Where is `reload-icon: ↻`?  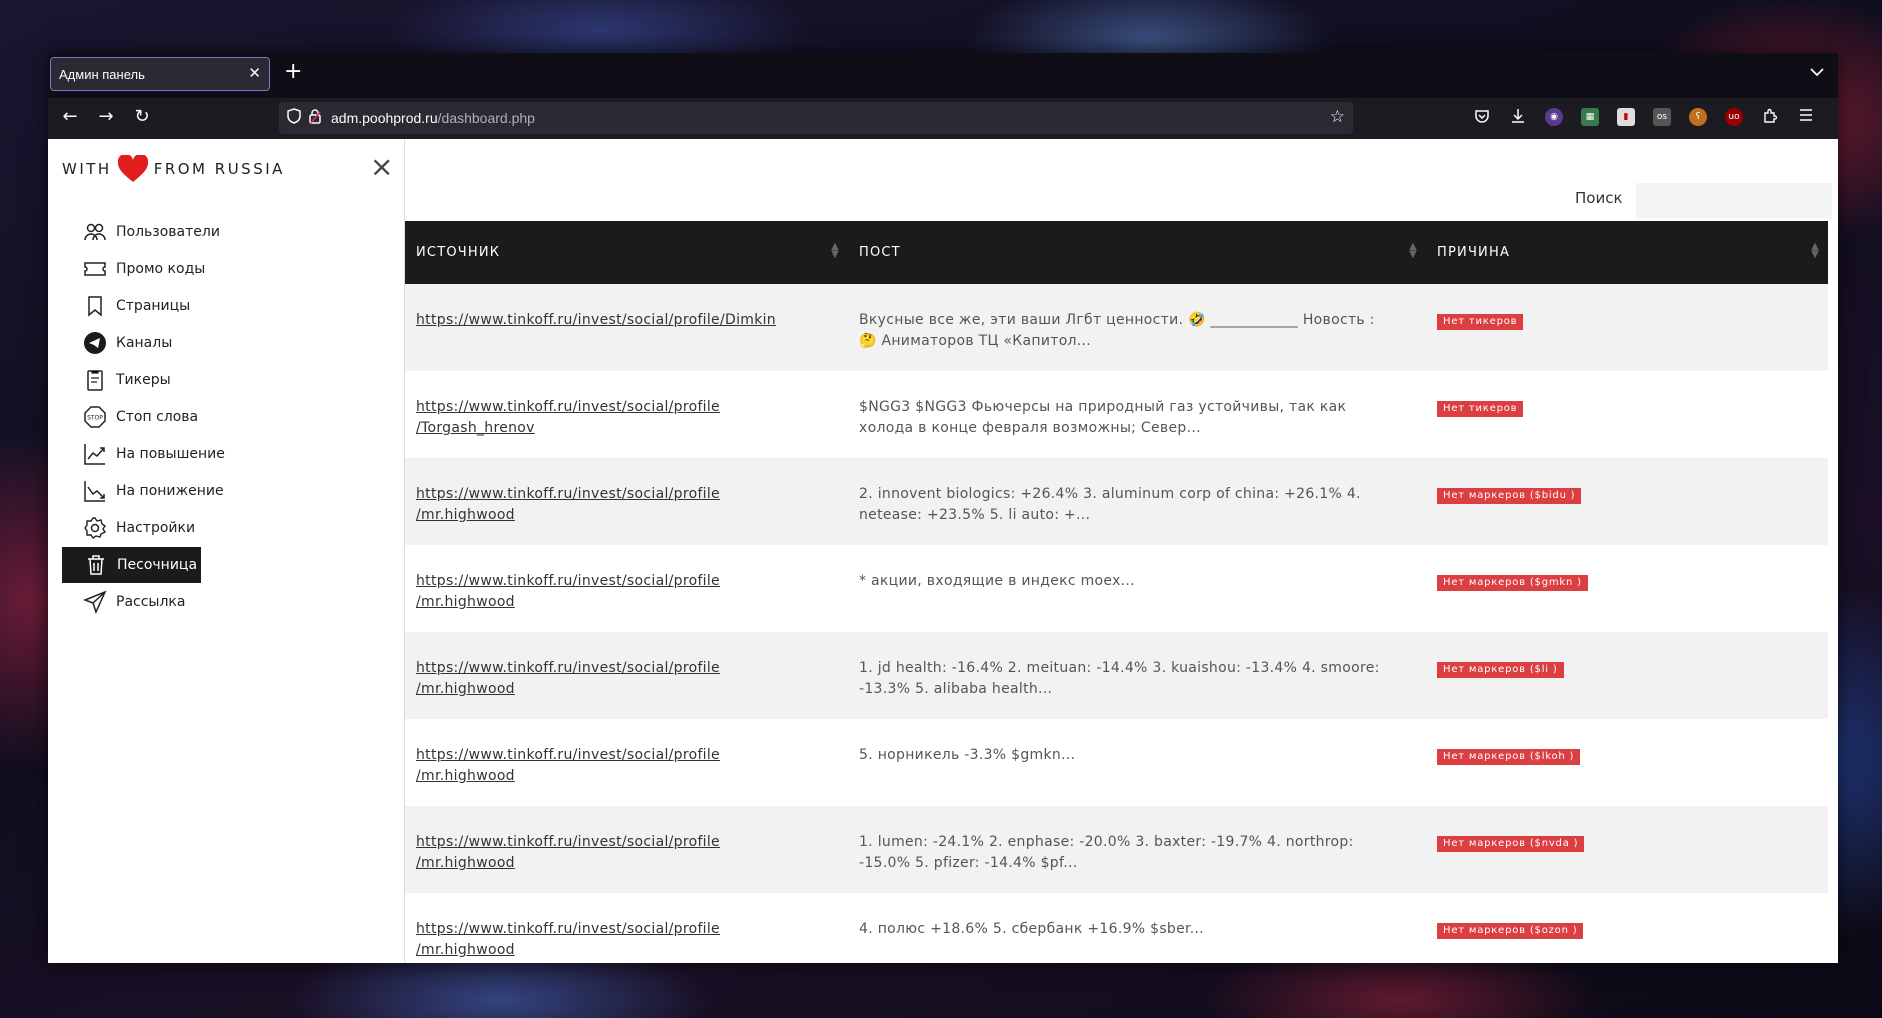 reload-icon: ↻ is located at coordinates (142, 116).